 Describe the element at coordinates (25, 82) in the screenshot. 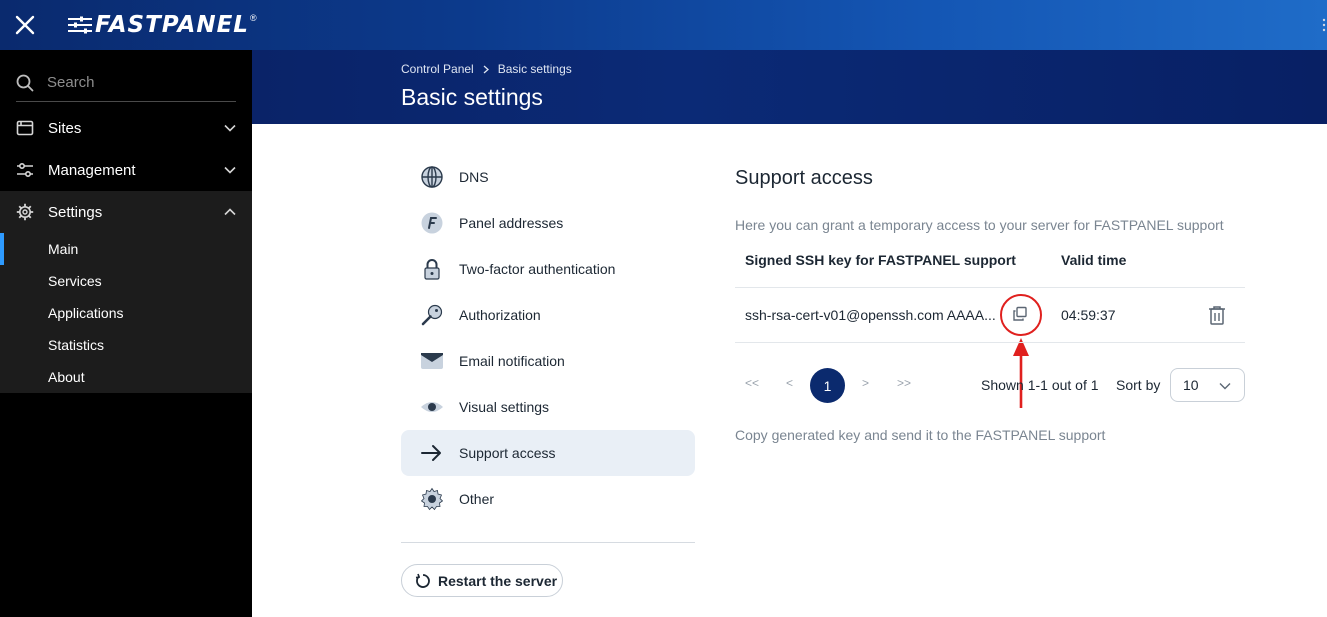

I see `search-icon` at that location.